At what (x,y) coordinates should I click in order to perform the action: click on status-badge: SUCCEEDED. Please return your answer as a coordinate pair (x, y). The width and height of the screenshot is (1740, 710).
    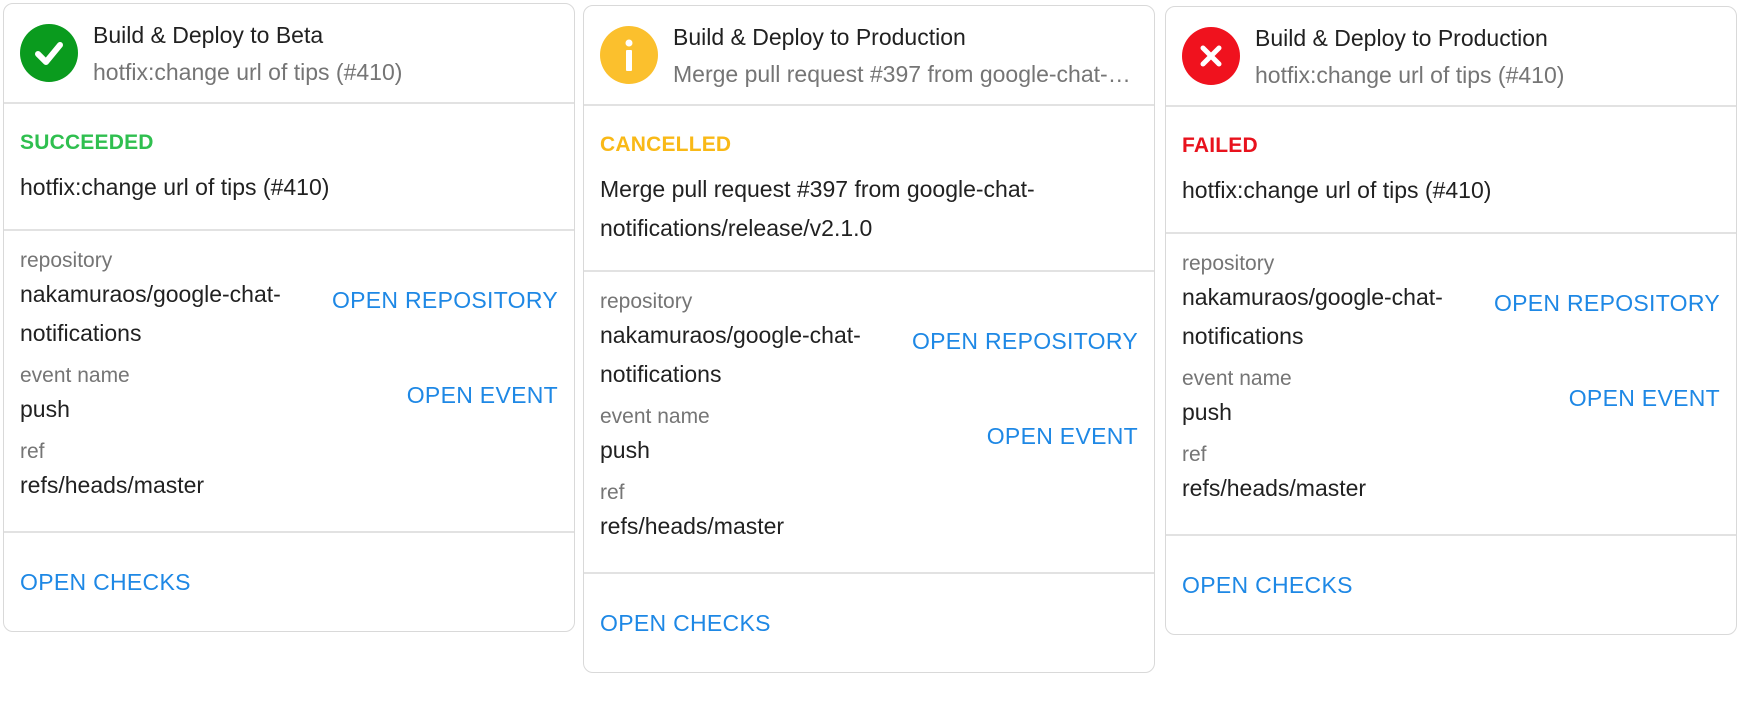
    Looking at the image, I should click on (87, 142).